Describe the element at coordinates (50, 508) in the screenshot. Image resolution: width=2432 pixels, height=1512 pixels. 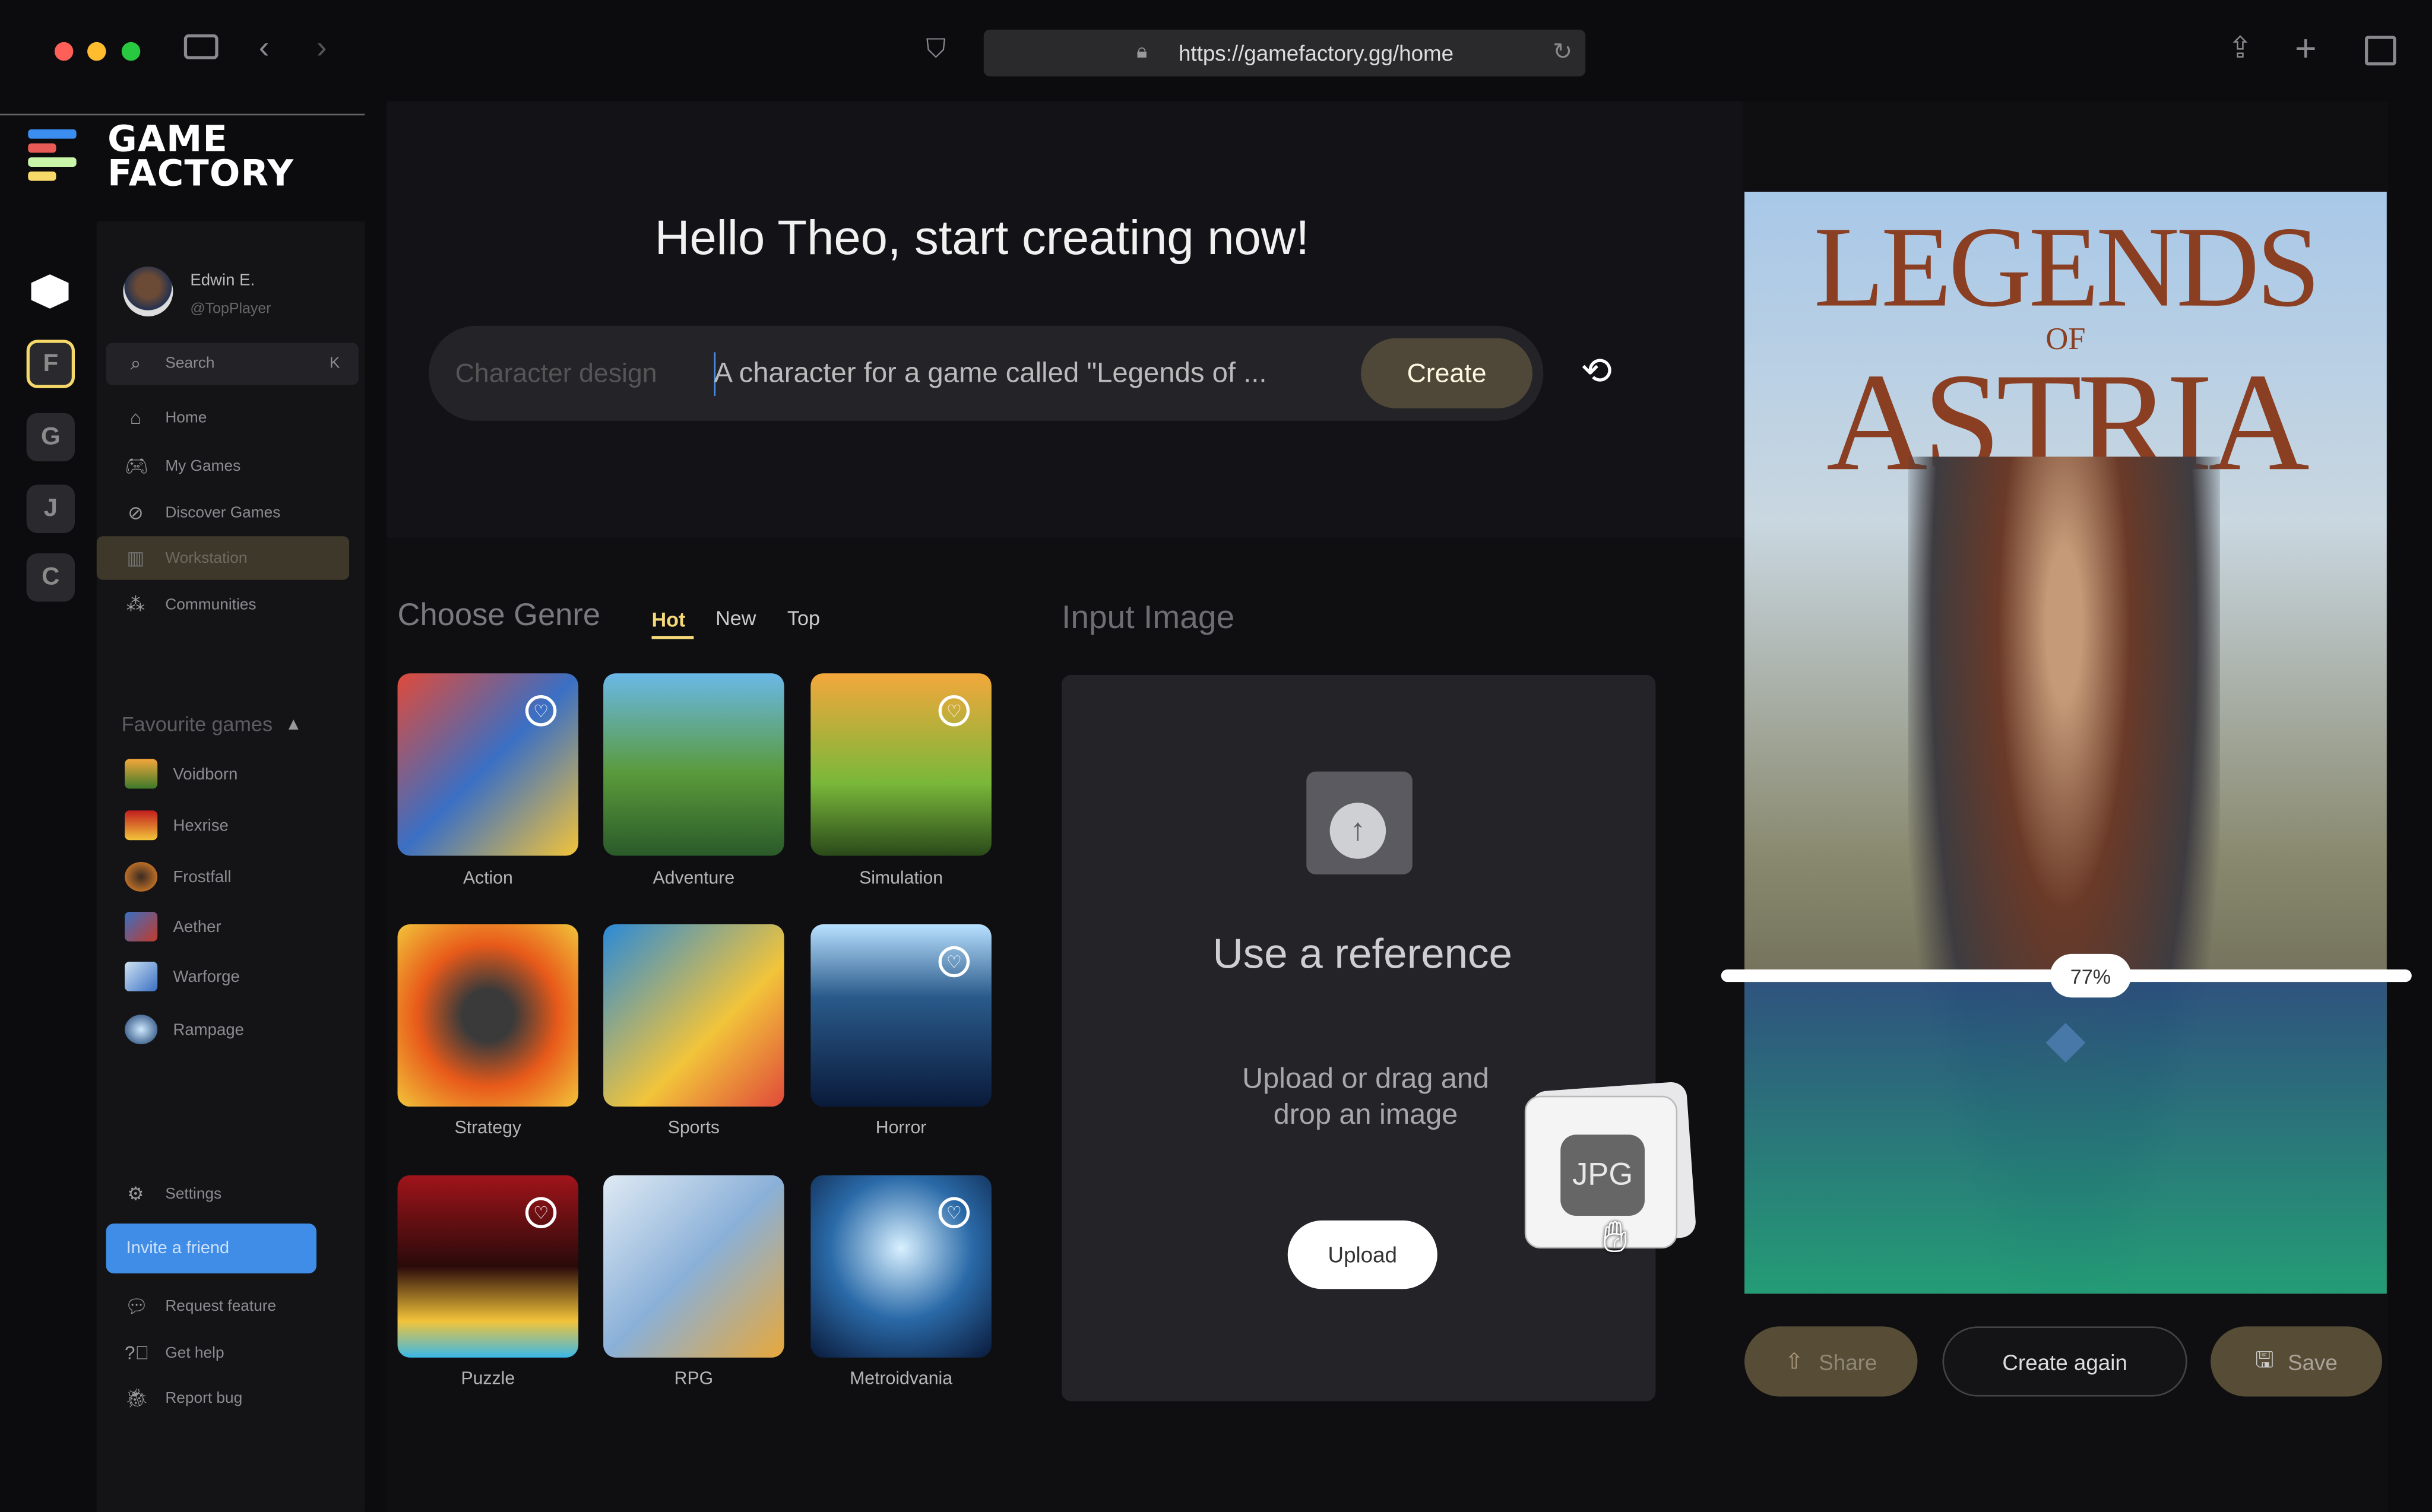
I see `rail-item-j: J` at that location.